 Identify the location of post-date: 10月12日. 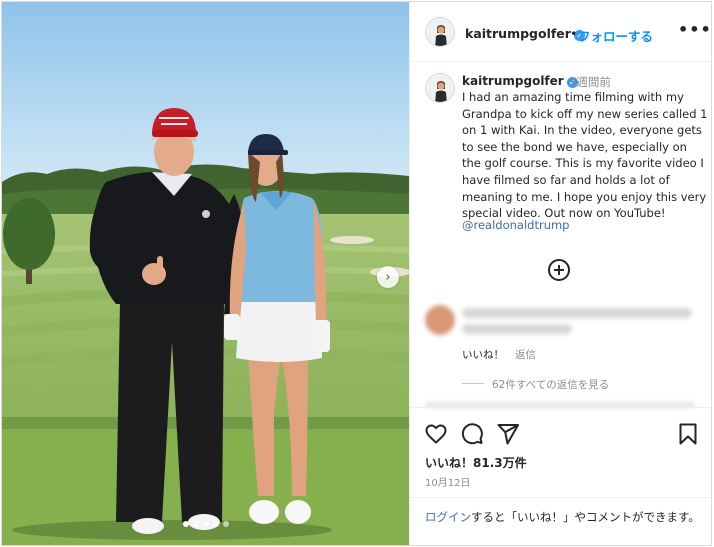
(448, 483).